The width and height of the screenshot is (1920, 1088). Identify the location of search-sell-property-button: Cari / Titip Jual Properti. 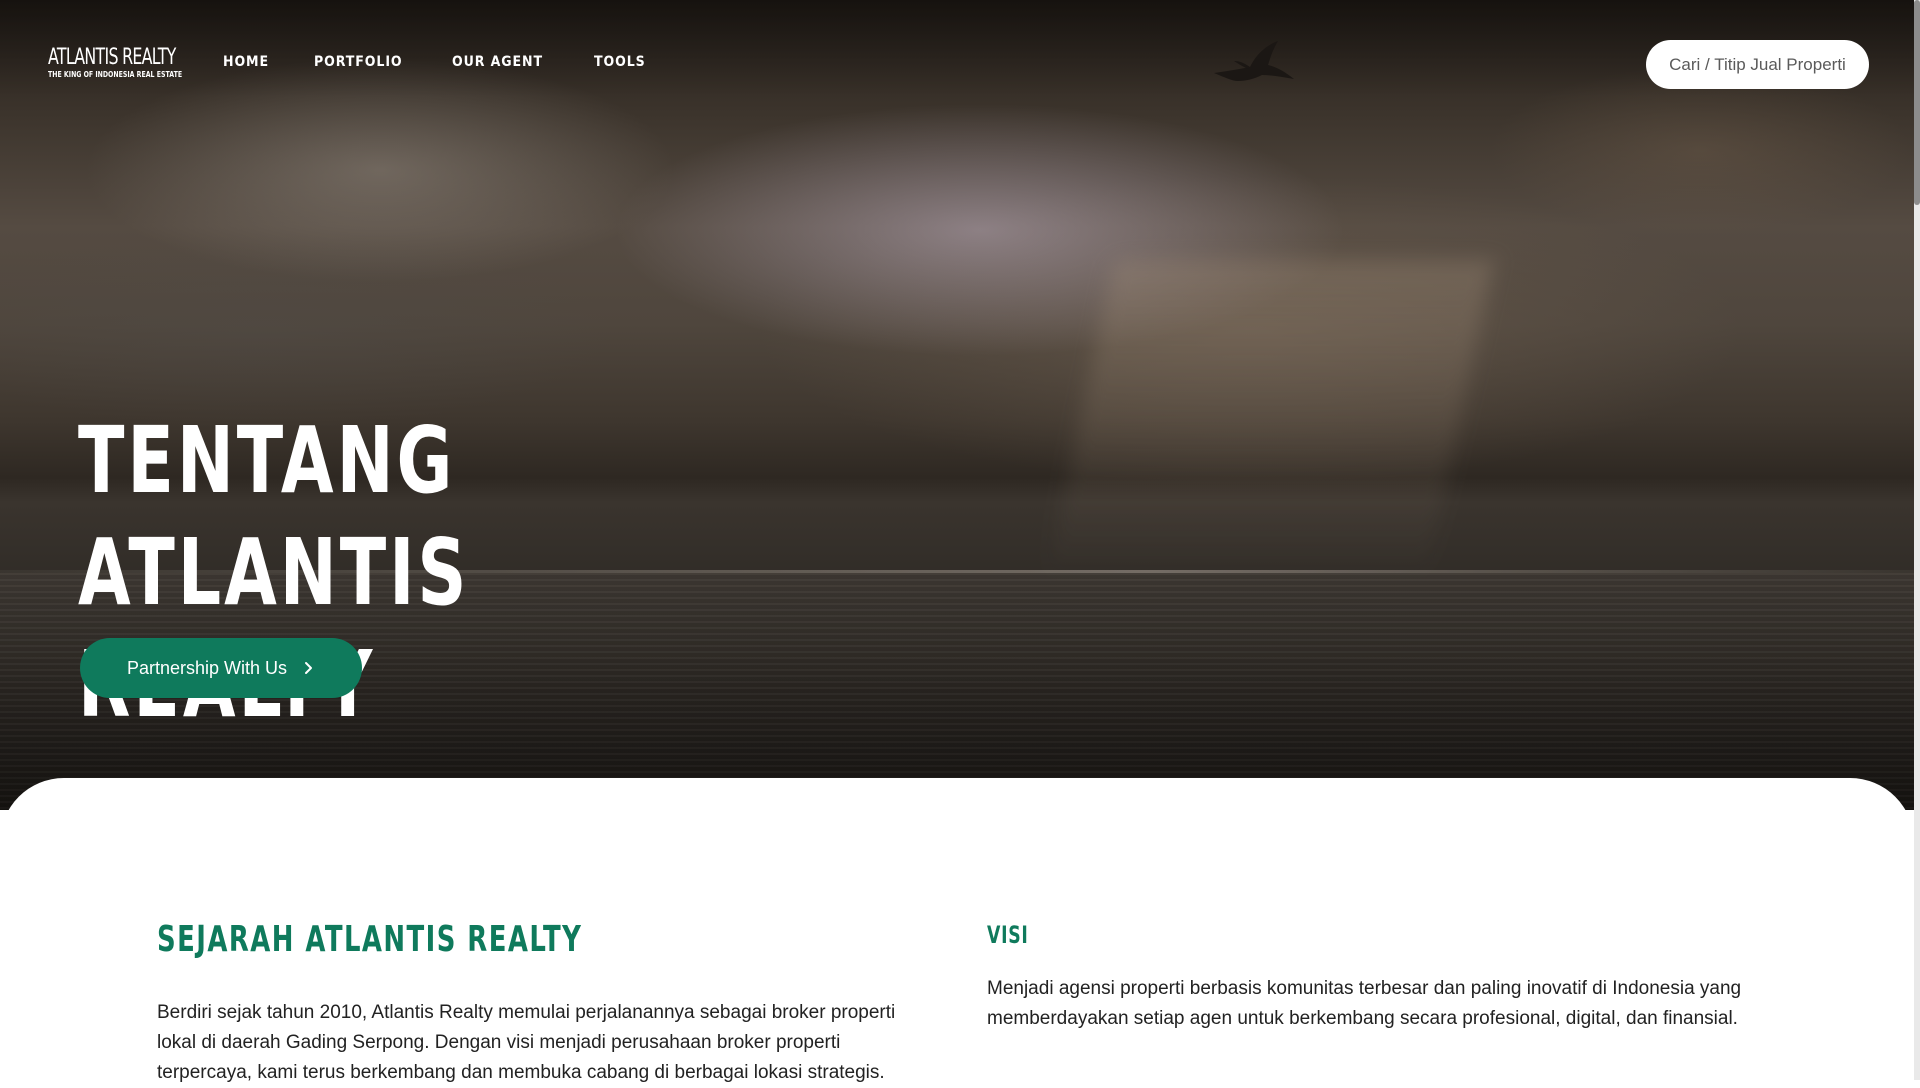
(1757, 64).